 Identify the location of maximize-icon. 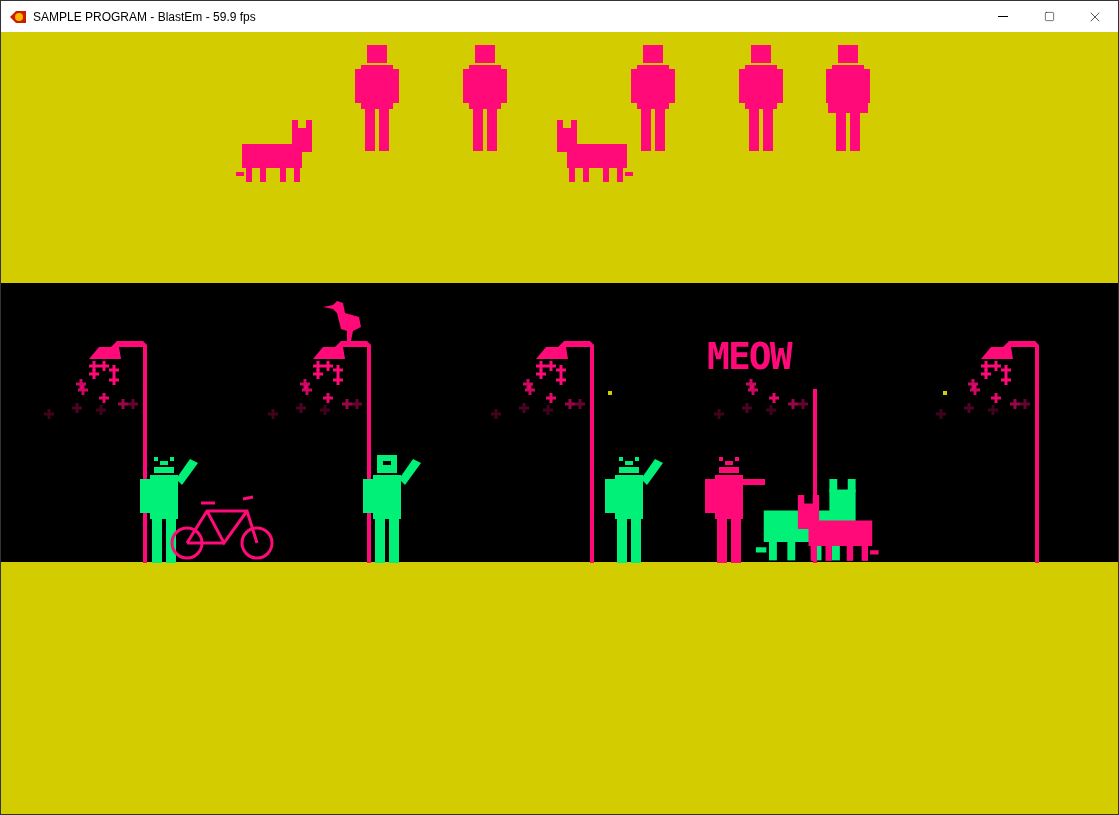
(1049, 16).